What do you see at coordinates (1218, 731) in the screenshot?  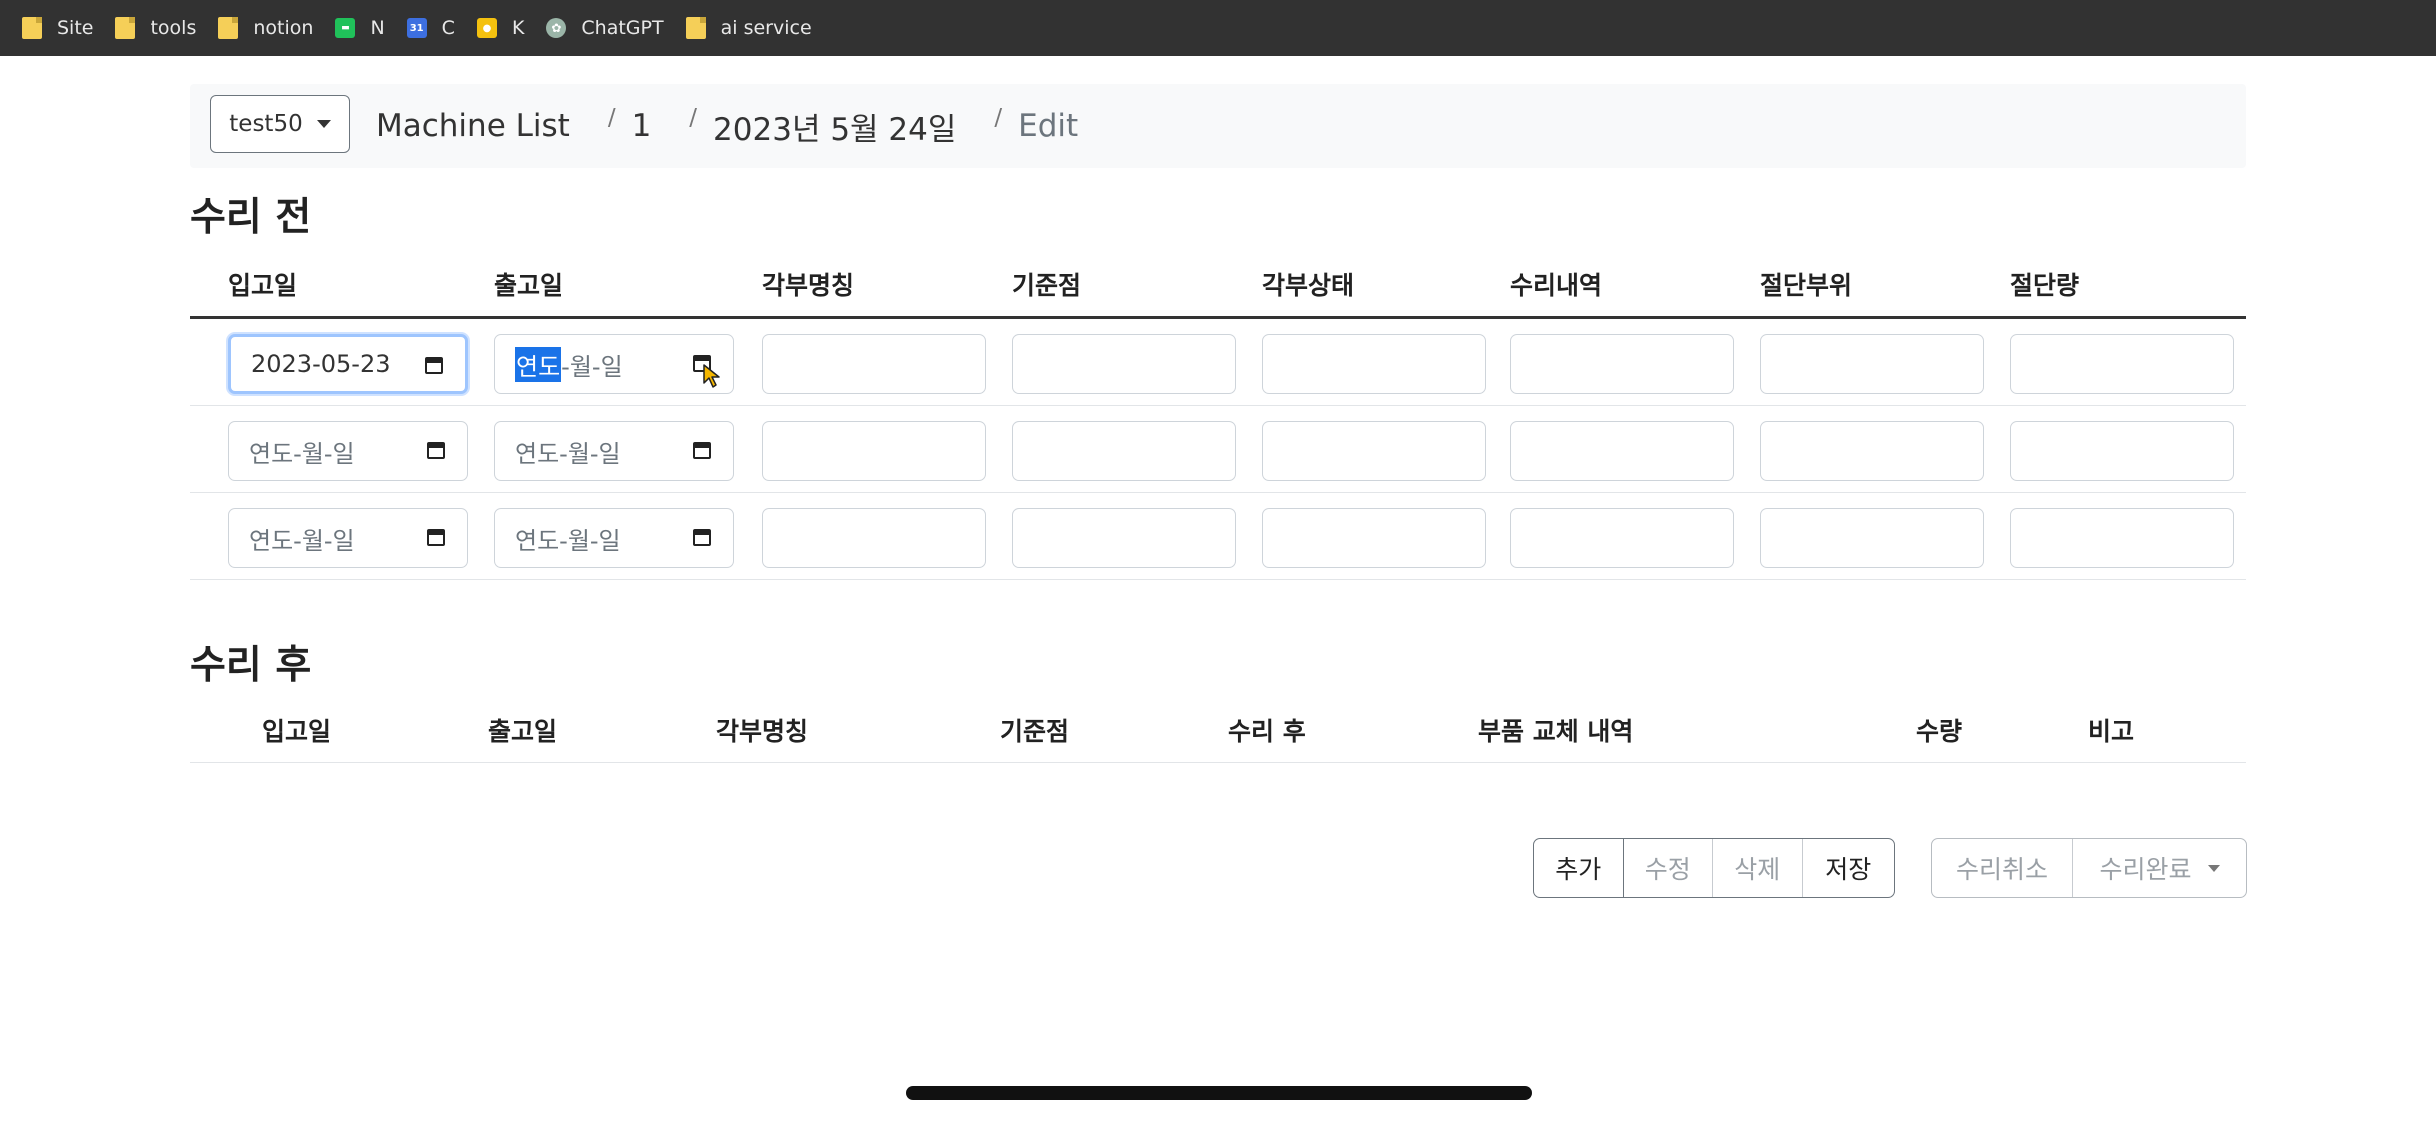 I see `after-repair-table: 입고일 출고일 각부명칭 기준점 수리 후 부품 교체 내역 수량 비고` at bounding box center [1218, 731].